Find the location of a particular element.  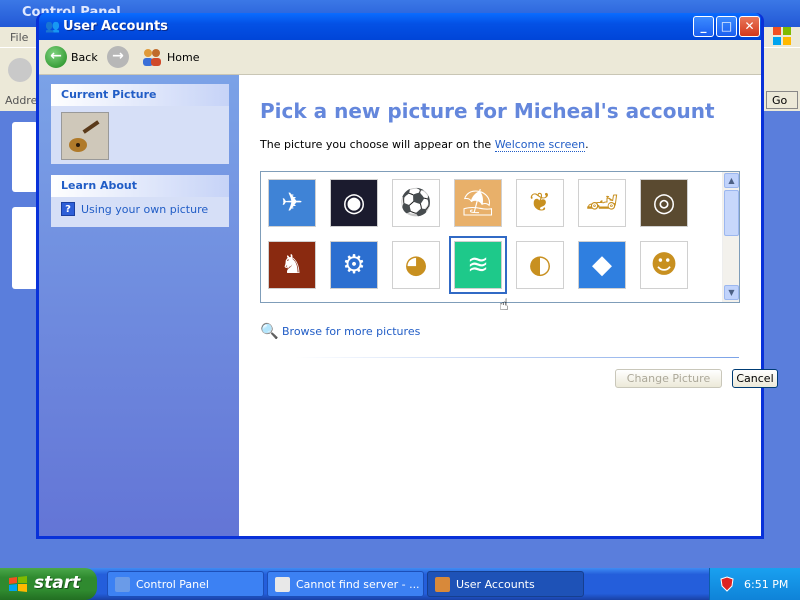

picture-frog: ☻ is located at coordinates (664, 265).